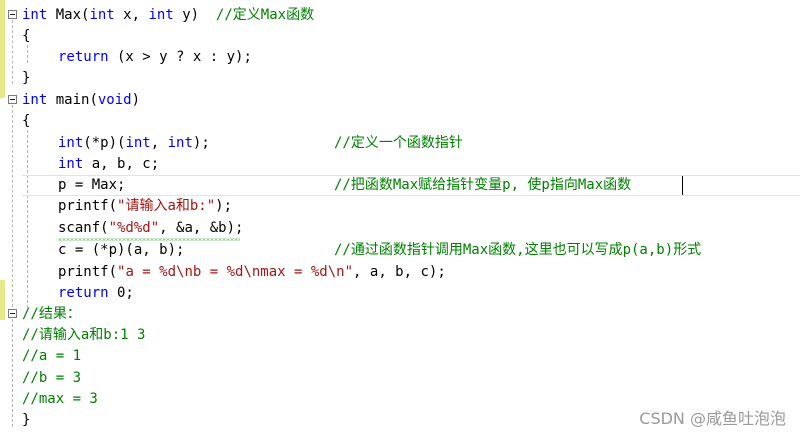 The width and height of the screenshot is (800, 437). Describe the element at coordinates (168, 15) in the screenshot. I see `code-line: int Max(int x, int y) //定义Max函数` at that location.